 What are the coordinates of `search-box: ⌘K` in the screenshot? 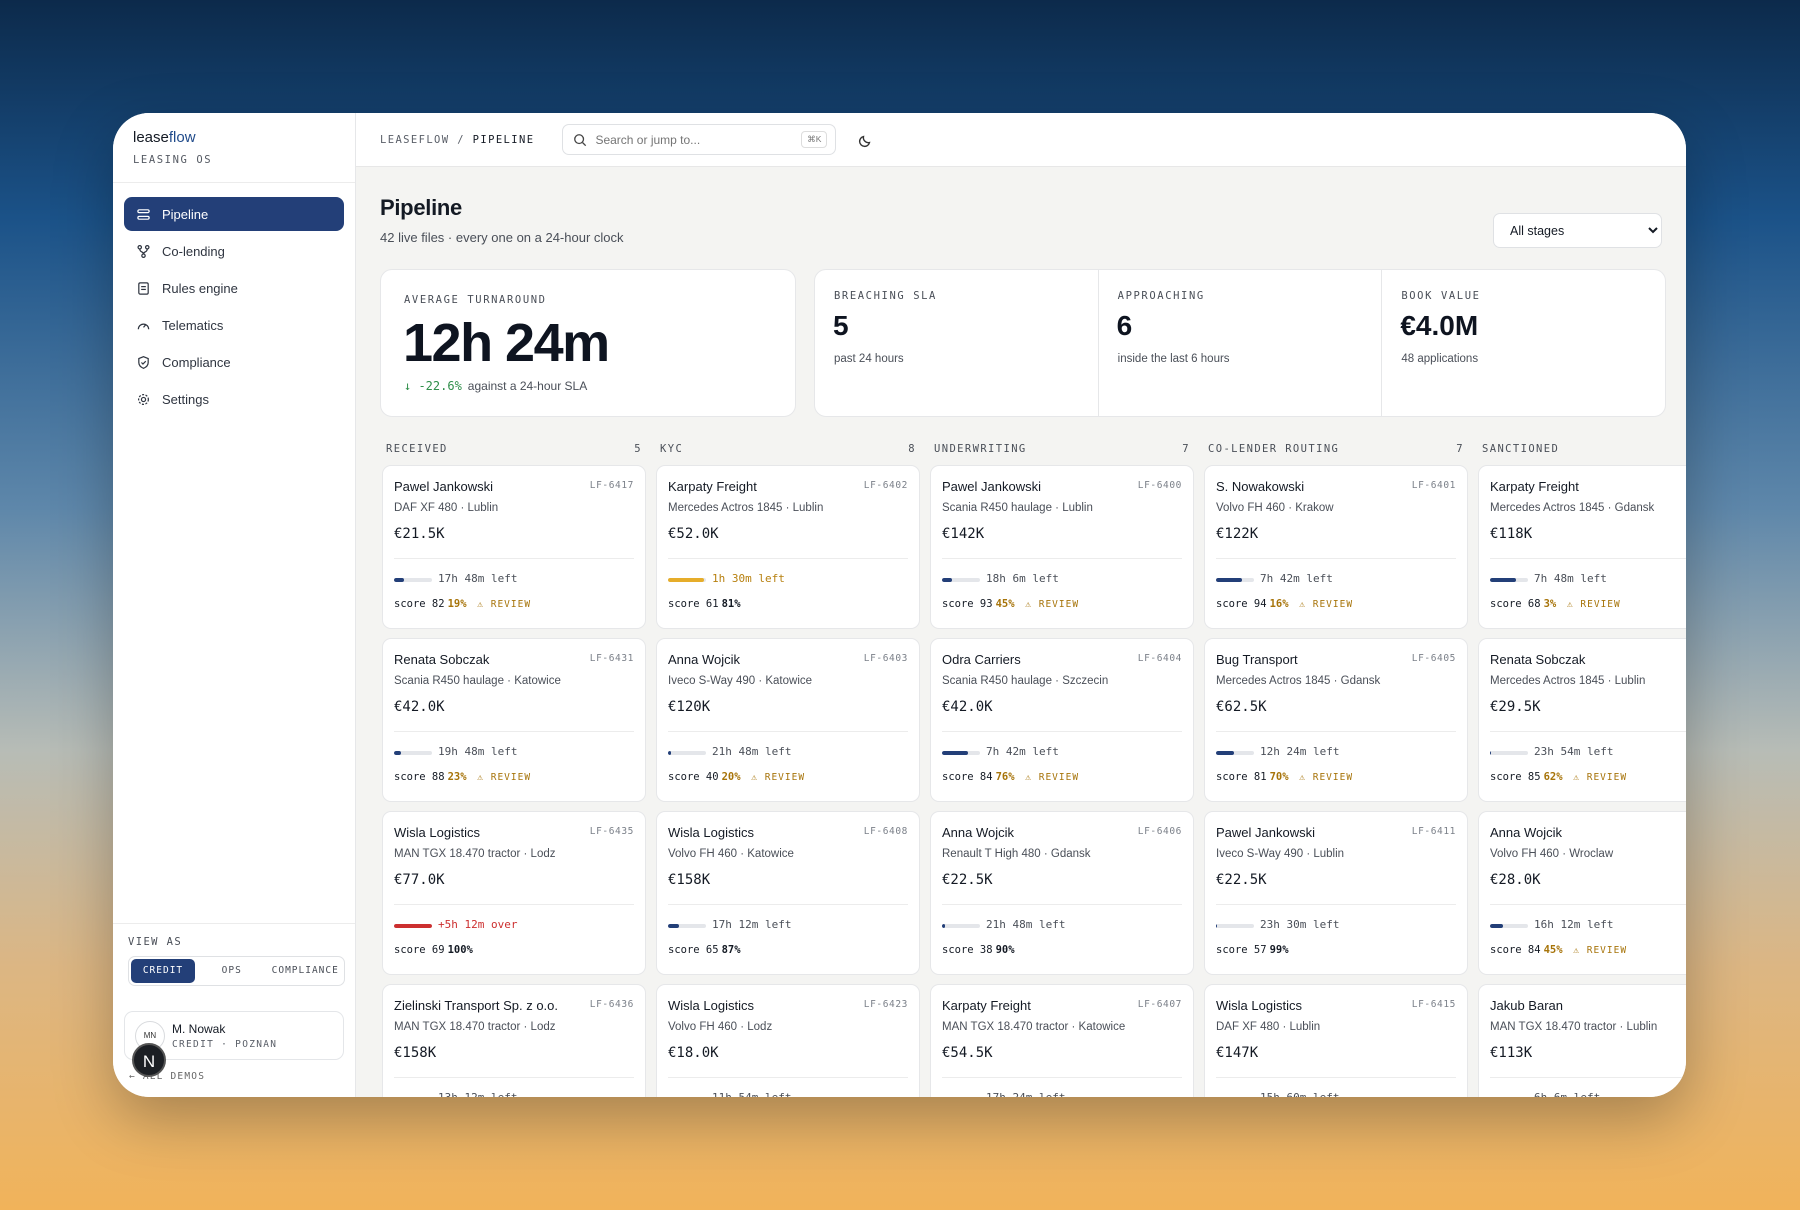 It's located at (699, 139).